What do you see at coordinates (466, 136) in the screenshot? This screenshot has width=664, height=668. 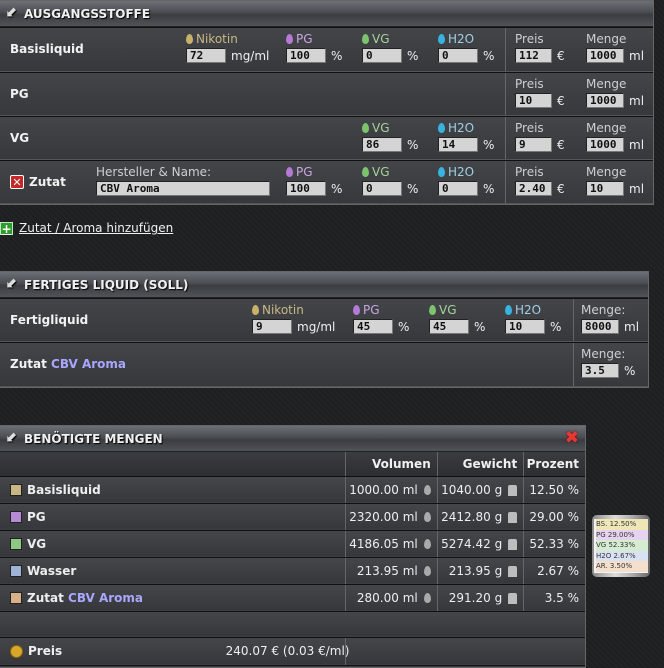 I see `vg-h2o-field: H2O 14%` at bounding box center [466, 136].